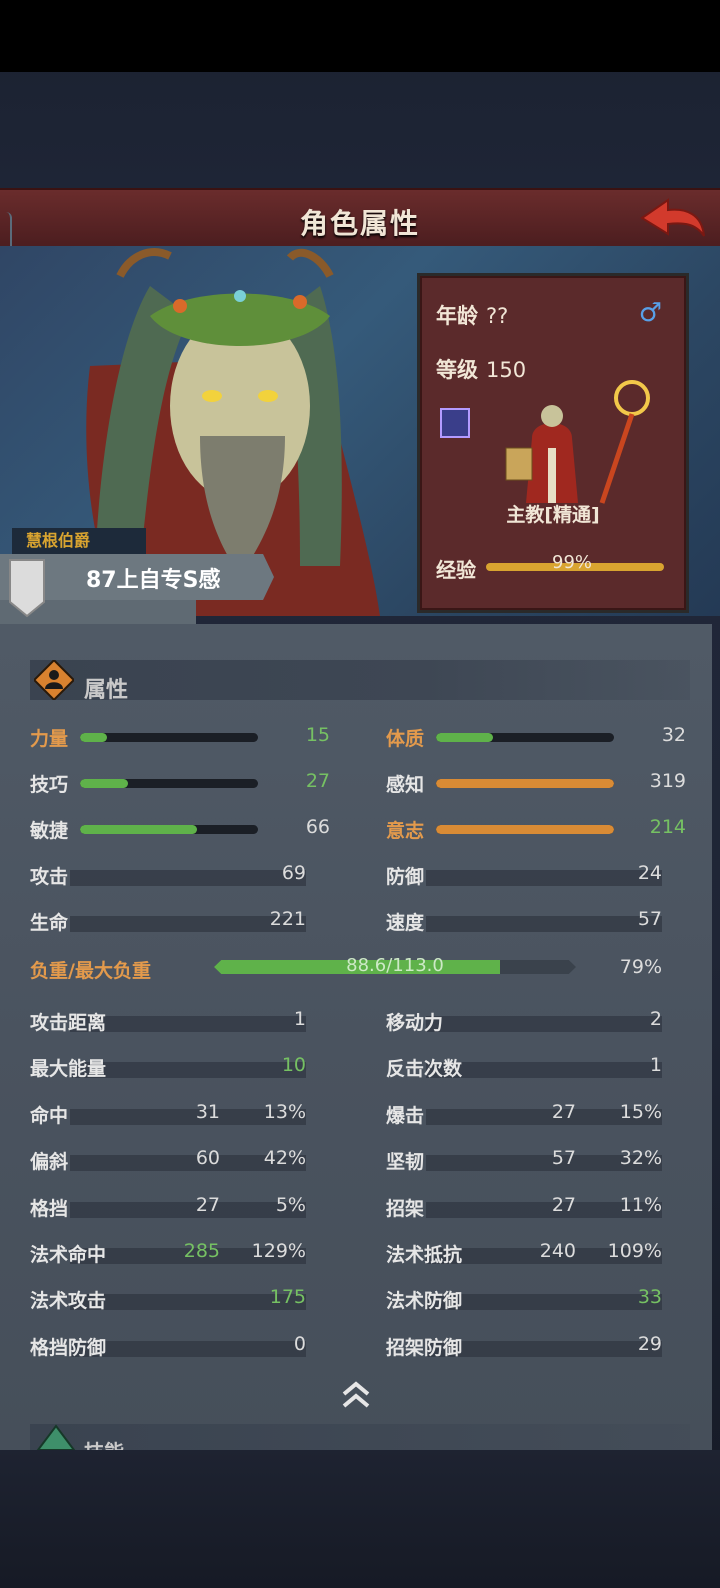  What do you see at coordinates (168, 1348) in the screenshot?
I see `secondary-stat-row: 格挡防御 0` at bounding box center [168, 1348].